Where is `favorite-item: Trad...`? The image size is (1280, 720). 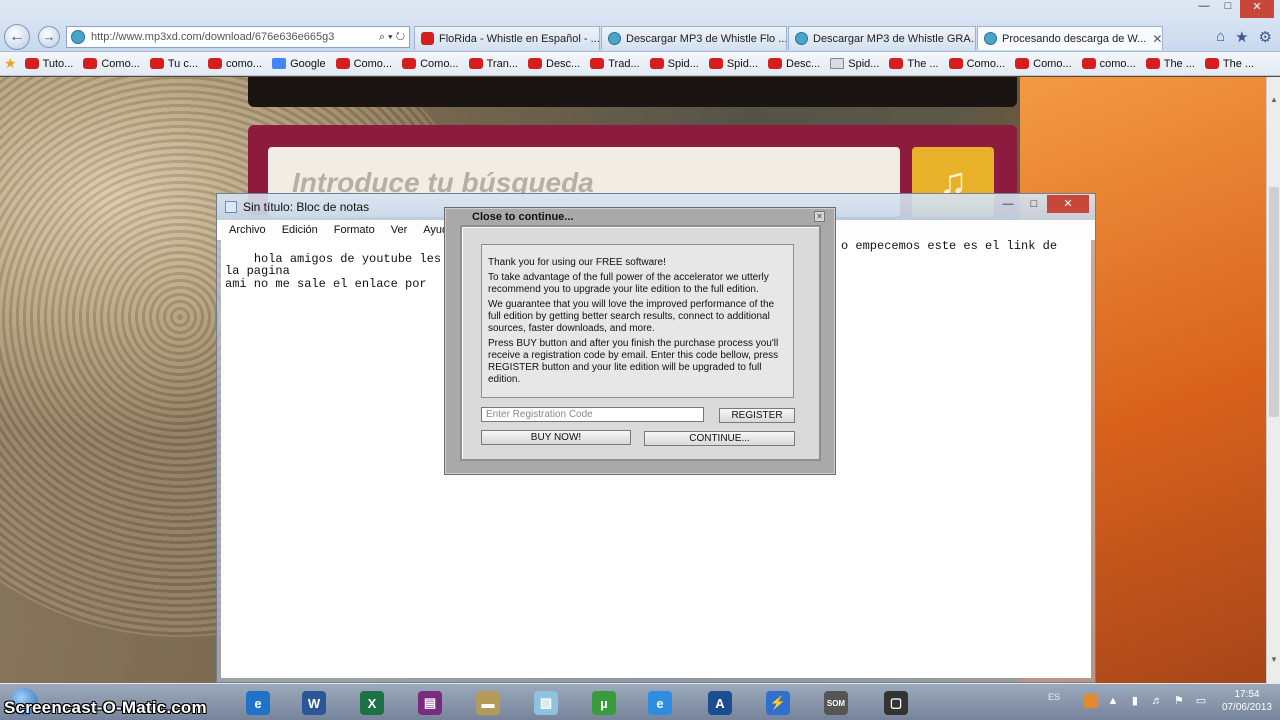
favorite-item: Trad... is located at coordinates (615, 64).